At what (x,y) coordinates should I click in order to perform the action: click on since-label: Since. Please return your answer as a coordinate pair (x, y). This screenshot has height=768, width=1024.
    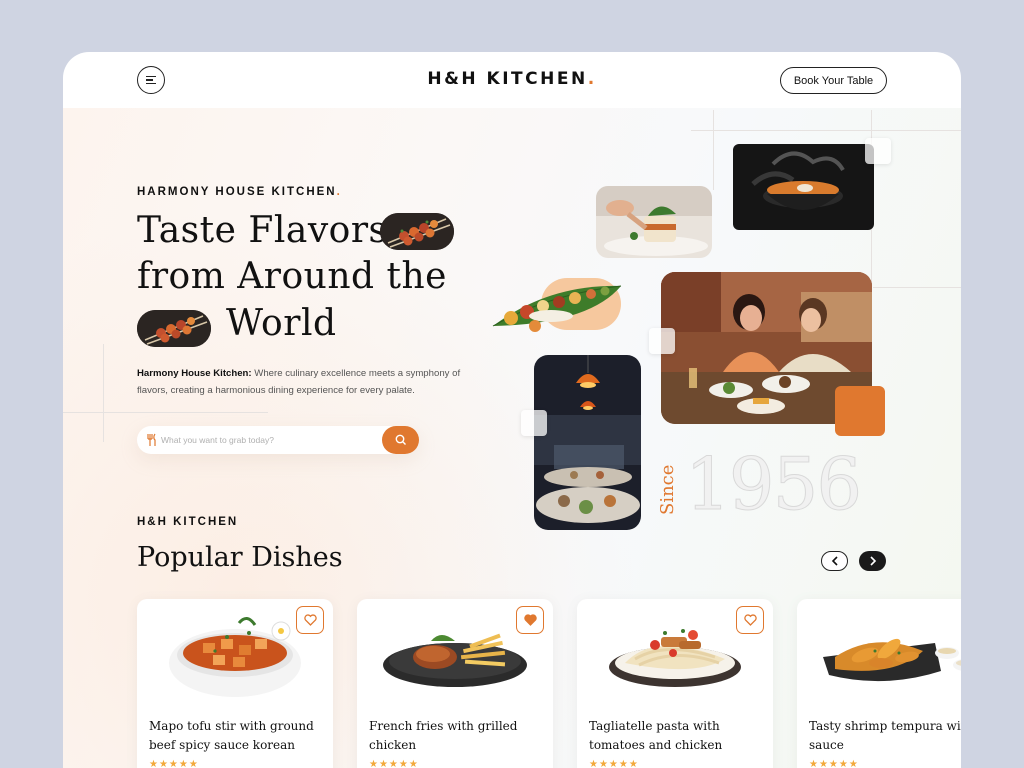
    Looking at the image, I should click on (667, 490).